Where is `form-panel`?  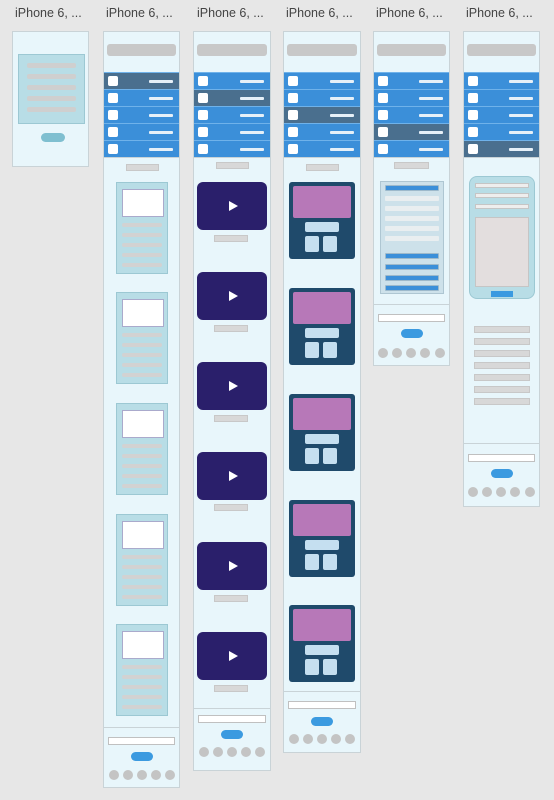
form-panel is located at coordinates (502, 237).